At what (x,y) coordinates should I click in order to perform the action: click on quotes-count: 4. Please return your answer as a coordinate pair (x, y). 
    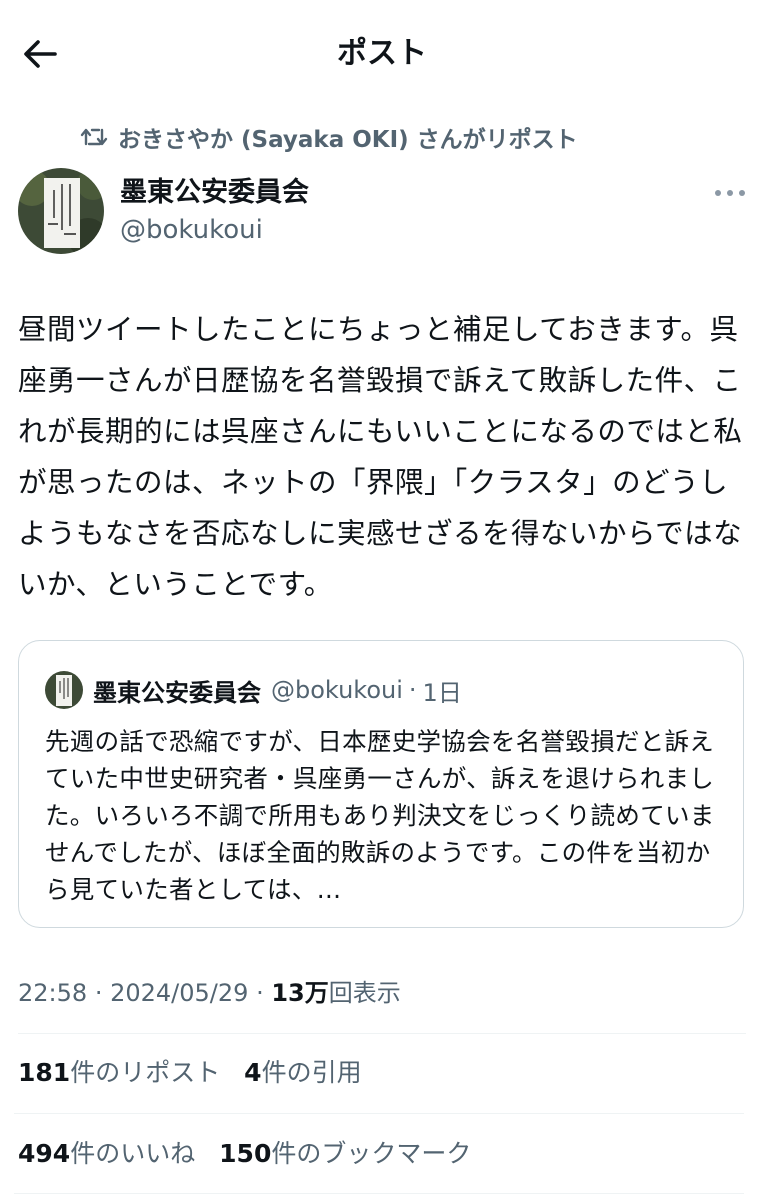
    Looking at the image, I should click on (253, 1072).